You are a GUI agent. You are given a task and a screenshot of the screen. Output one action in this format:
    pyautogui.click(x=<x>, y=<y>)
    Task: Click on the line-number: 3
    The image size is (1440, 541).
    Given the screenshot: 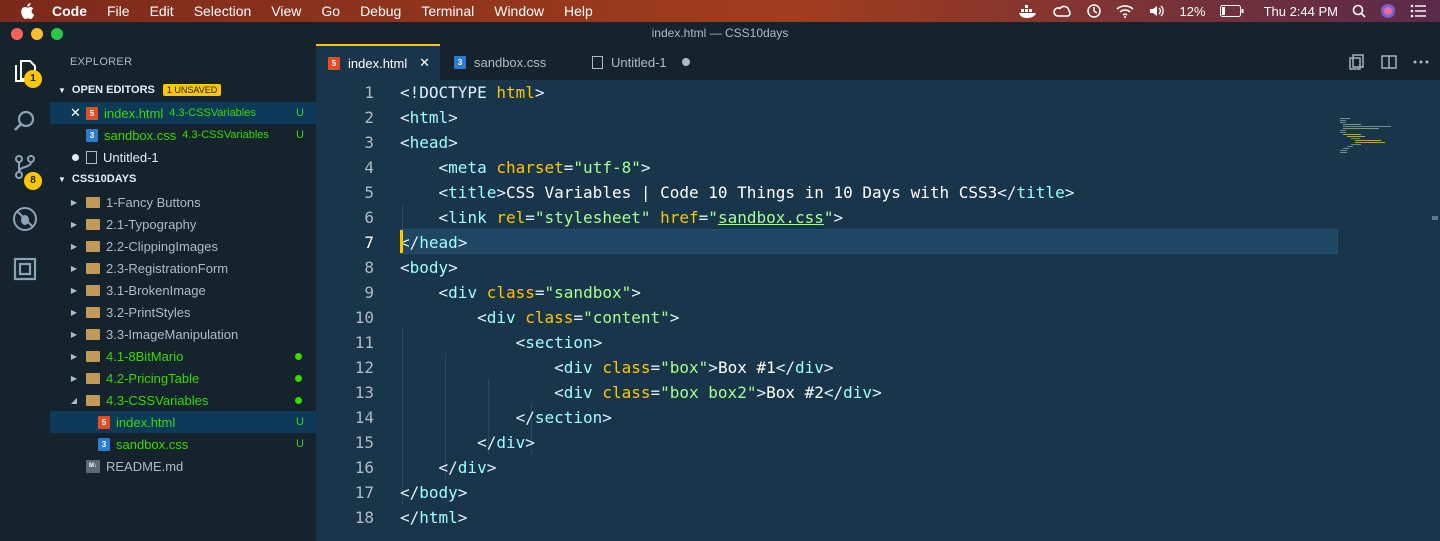 What is the action you would take?
    pyautogui.click(x=369, y=142)
    